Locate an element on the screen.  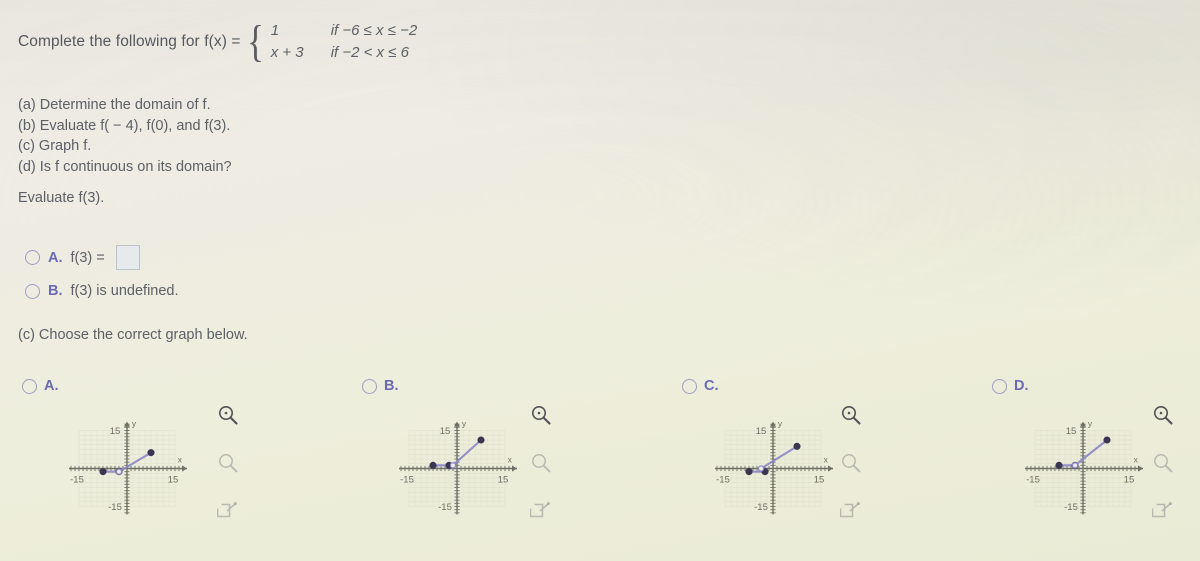
case-2-condition: if −2 < x ≤ 6 is located at coordinates (369, 52).